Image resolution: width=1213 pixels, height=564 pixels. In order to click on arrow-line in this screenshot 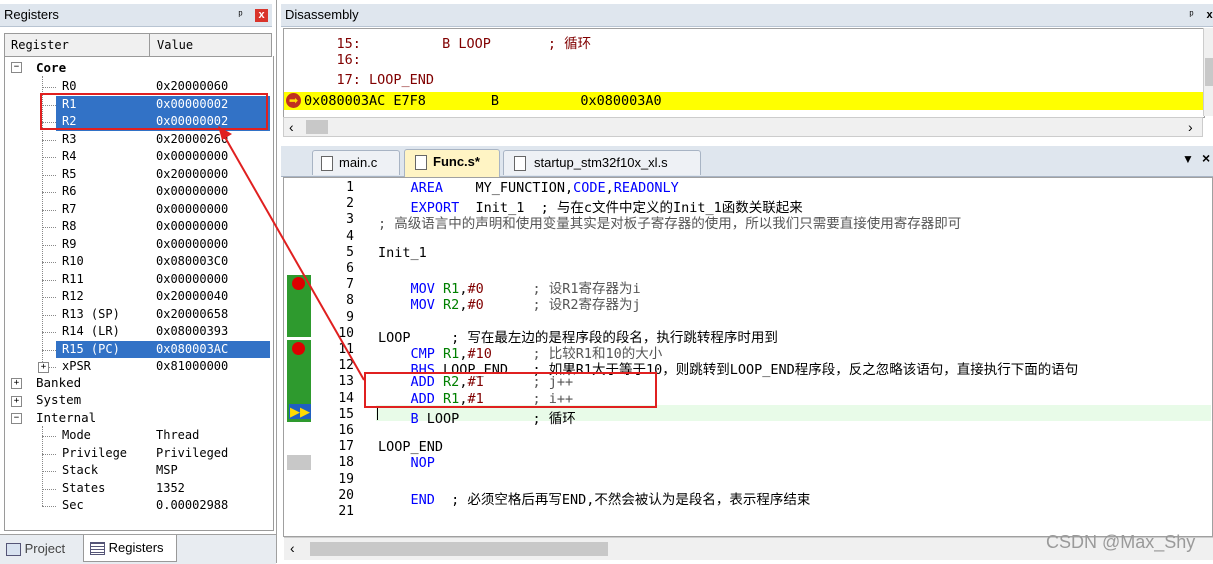, I will do `click(293, 256)`.